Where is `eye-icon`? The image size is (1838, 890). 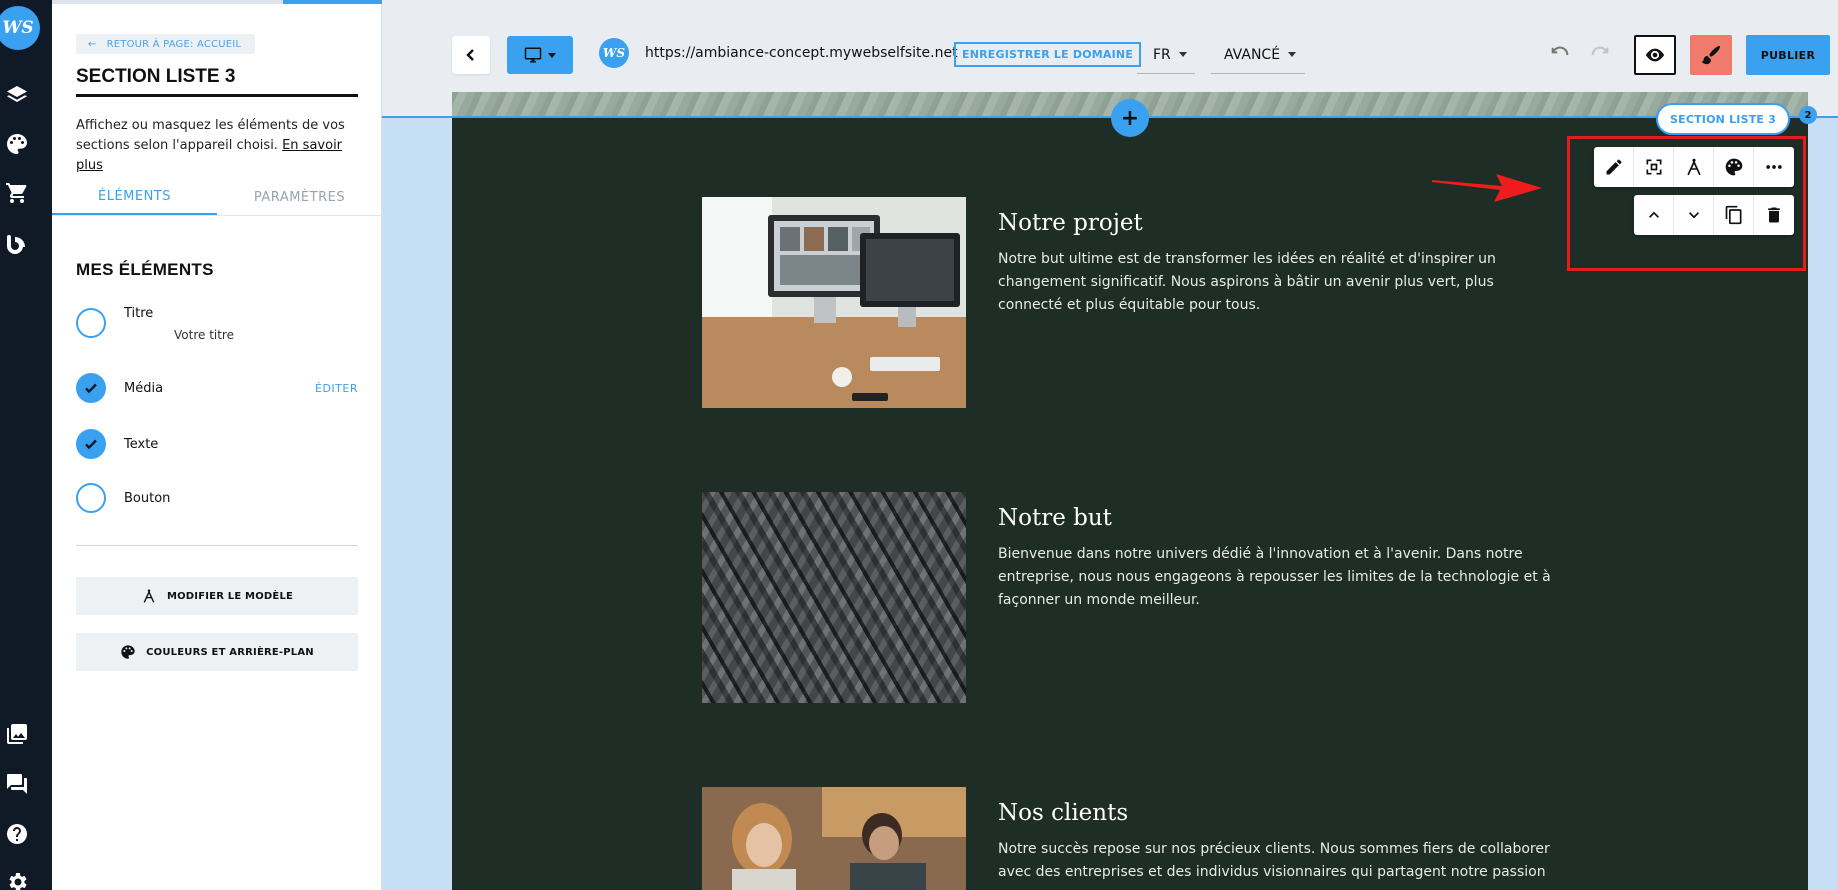 eye-icon is located at coordinates (1655, 55).